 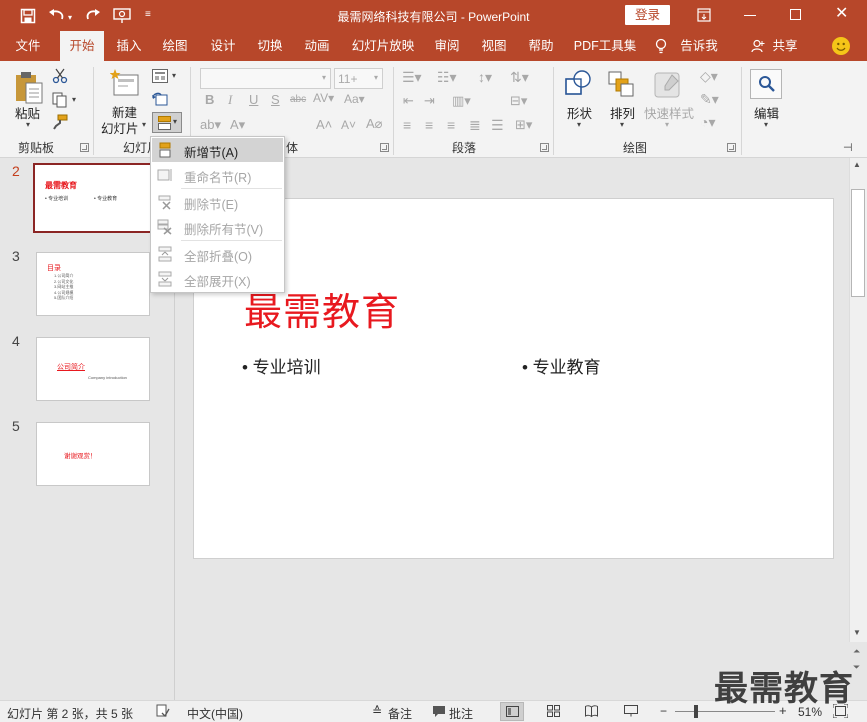 I want to click on shape-effects-icon: ◔▾, so click(x=707, y=122).